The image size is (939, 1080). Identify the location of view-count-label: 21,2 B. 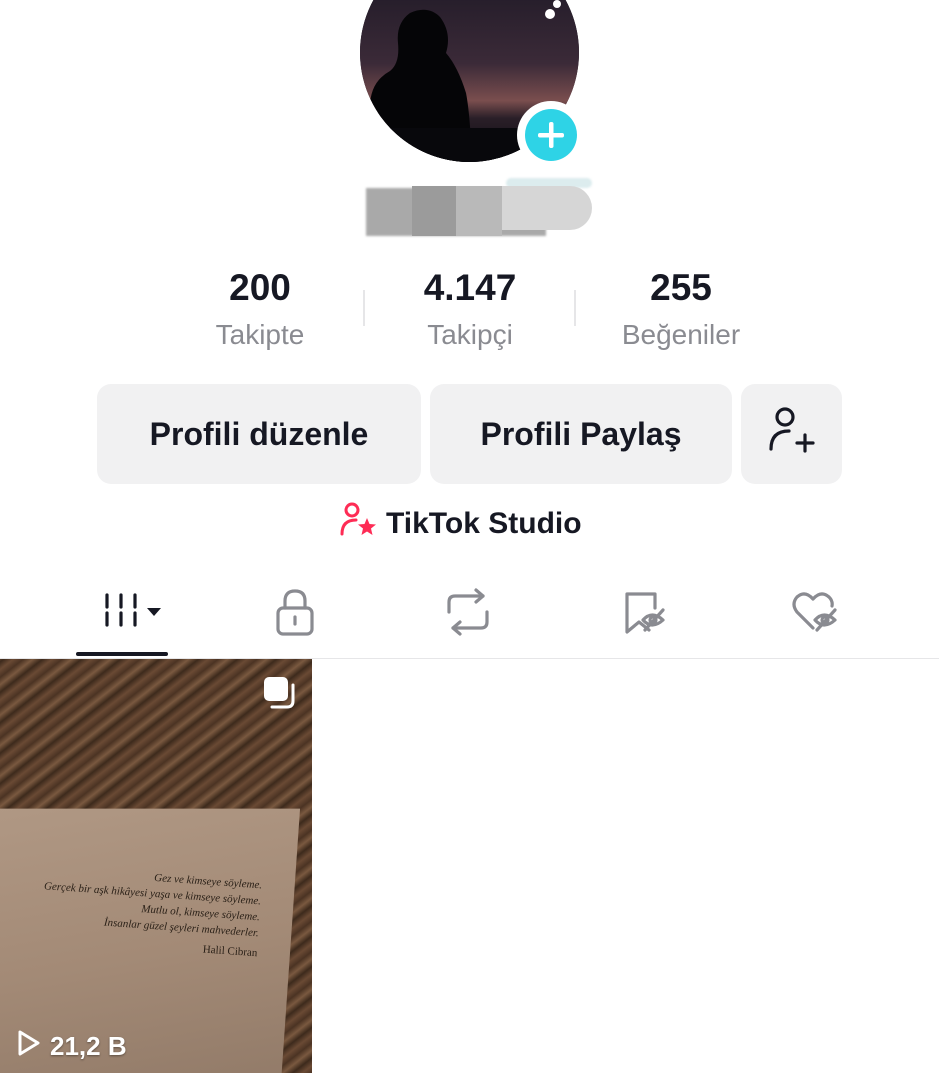
(88, 1046).